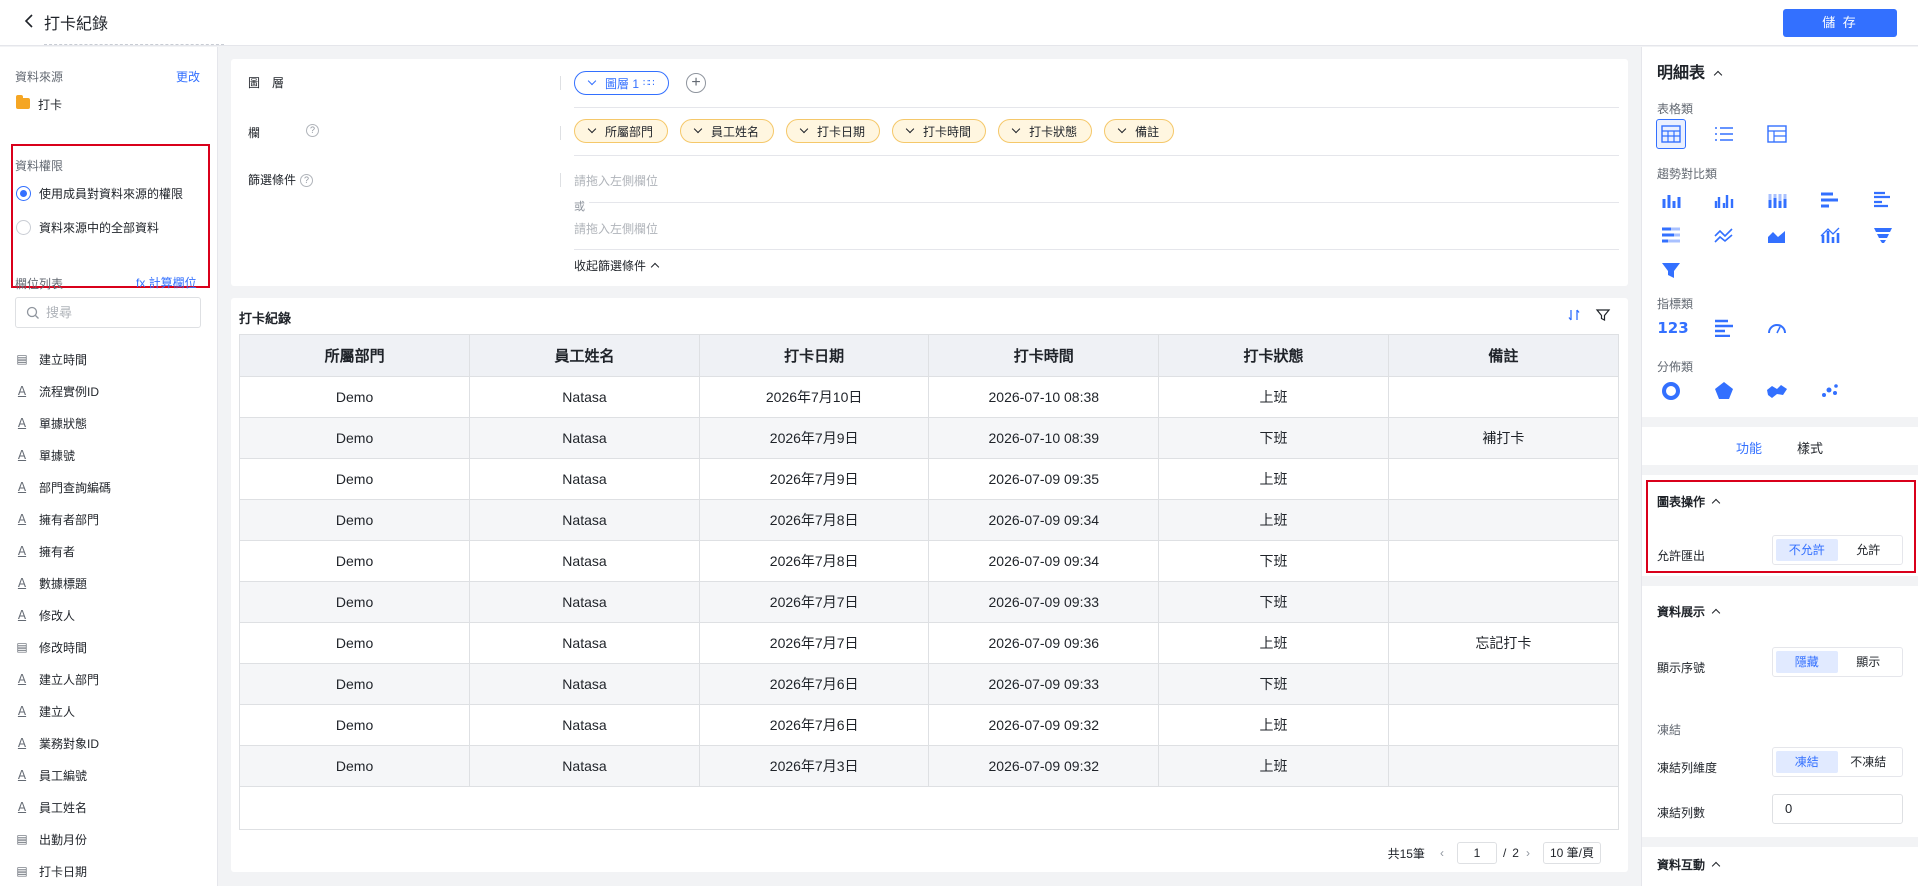 The image size is (1918, 886). What do you see at coordinates (1830, 235) in the screenshot?
I see `combo-chart-icon` at bounding box center [1830, 235].